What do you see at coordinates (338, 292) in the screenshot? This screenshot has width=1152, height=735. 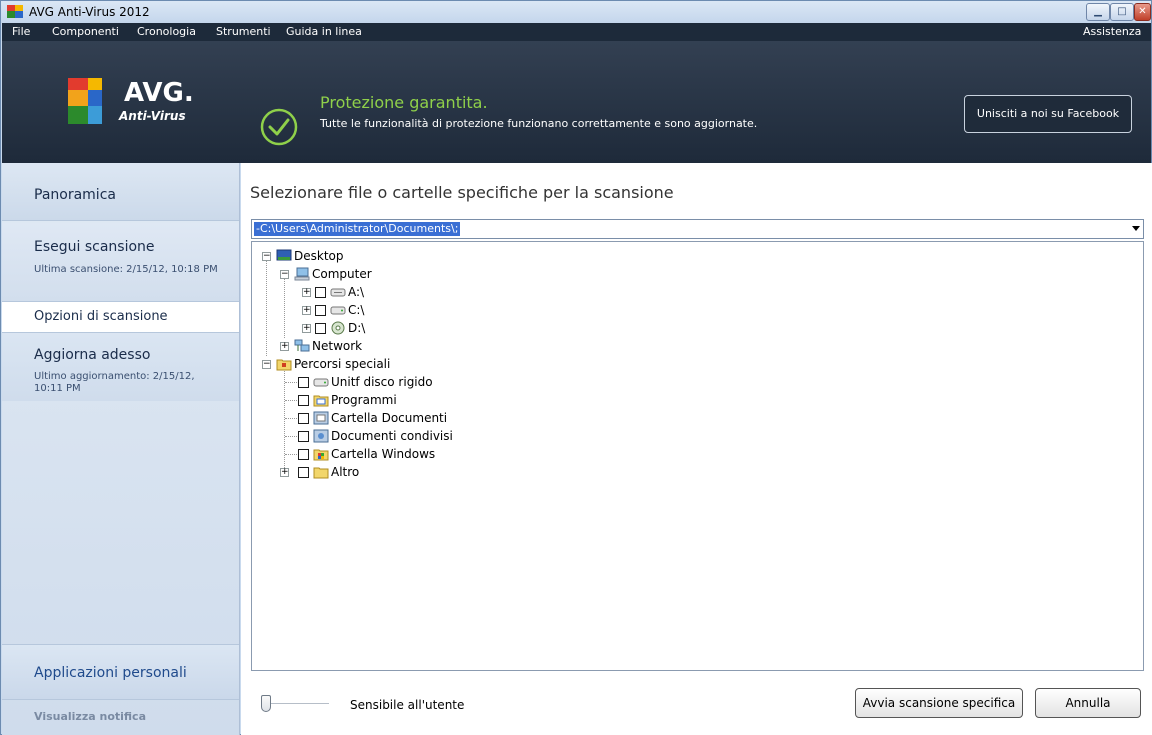 I see `floppy-drive-icon` at bounding box center [338, 292].